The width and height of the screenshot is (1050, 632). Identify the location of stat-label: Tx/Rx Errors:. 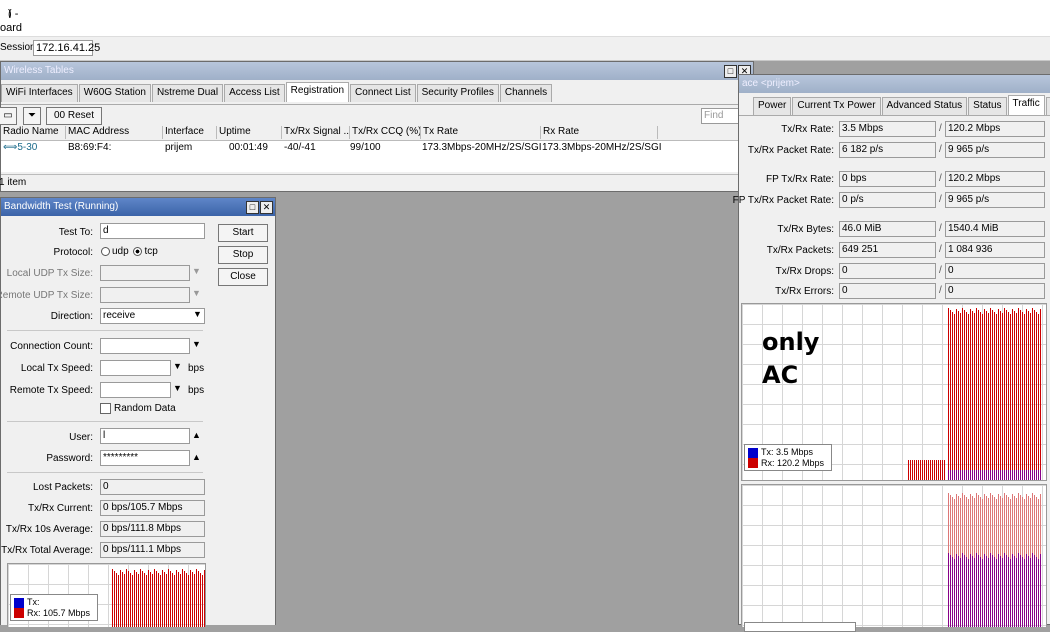
(804, 291).